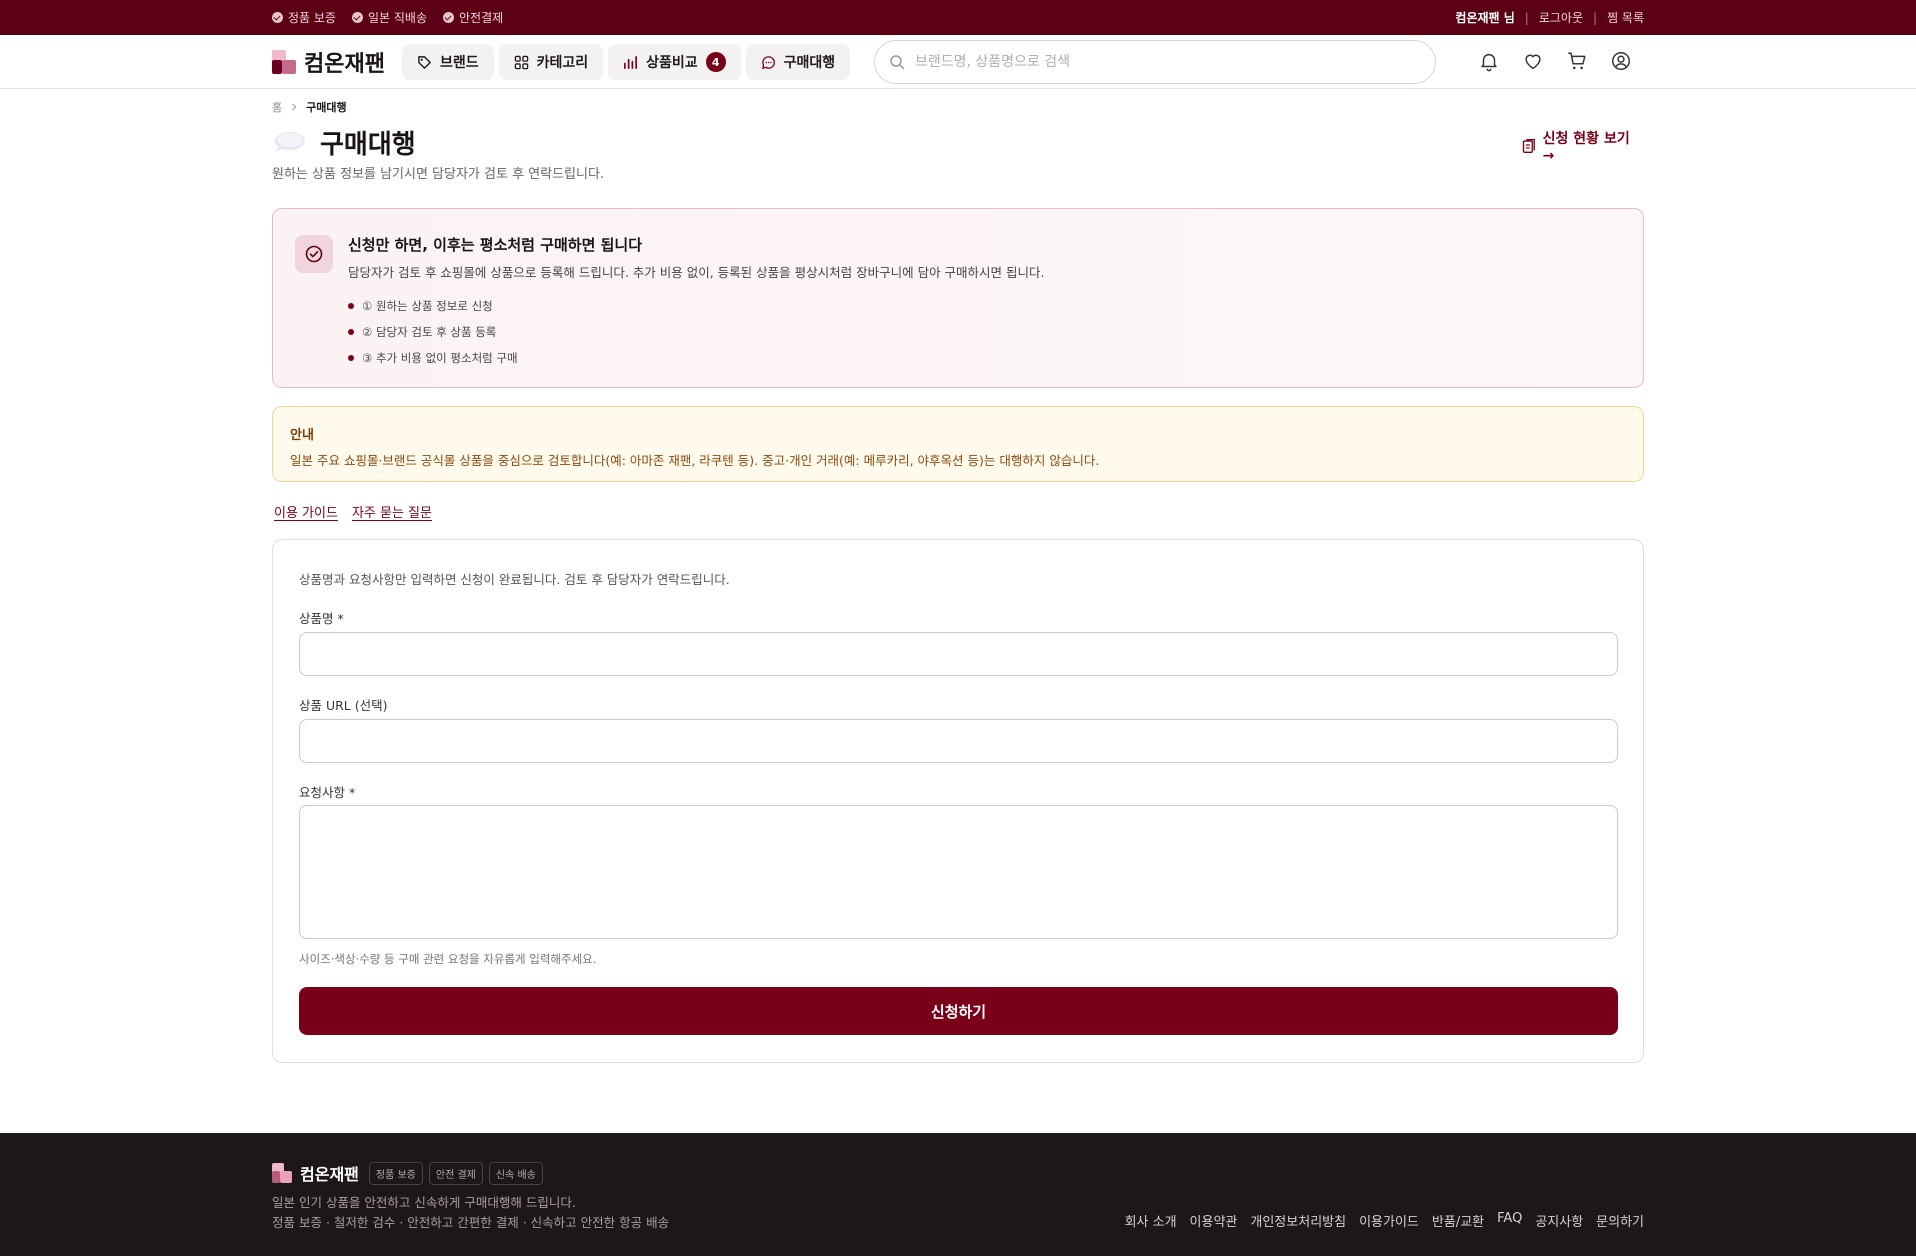  I want to click on nav-purchase-agent: 구매대행, so click(798, 62).